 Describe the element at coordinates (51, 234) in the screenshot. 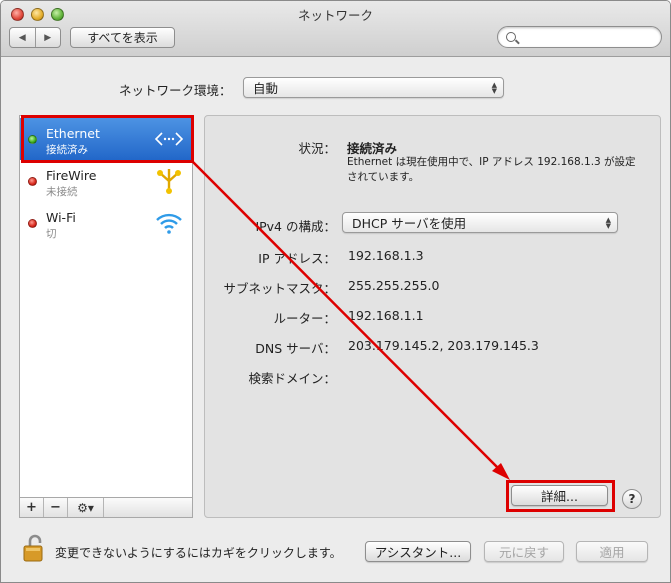

I see `service-status: 切` at that location.